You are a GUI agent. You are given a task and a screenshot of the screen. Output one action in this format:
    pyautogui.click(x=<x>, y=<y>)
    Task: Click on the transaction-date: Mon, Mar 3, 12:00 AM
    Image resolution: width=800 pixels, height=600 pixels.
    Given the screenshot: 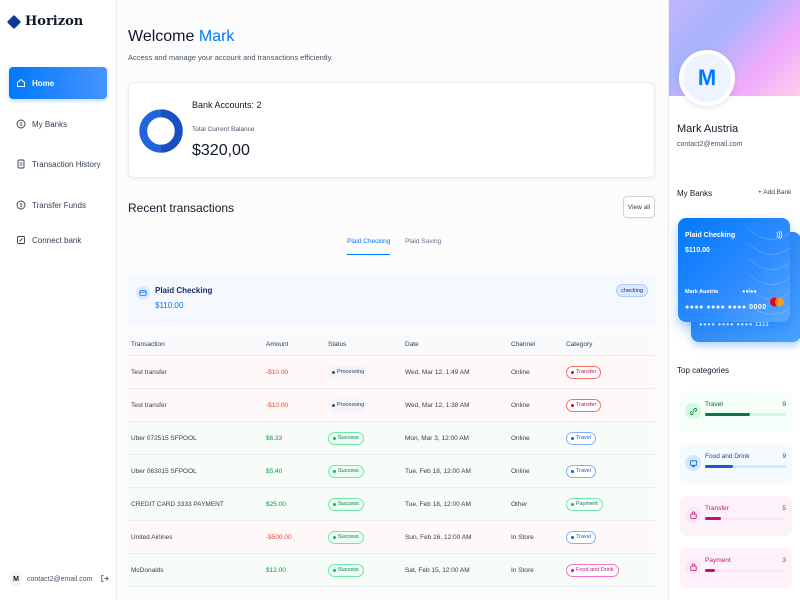 What is the action you would take?
    pyautogui.click(x=437, y=438)
    